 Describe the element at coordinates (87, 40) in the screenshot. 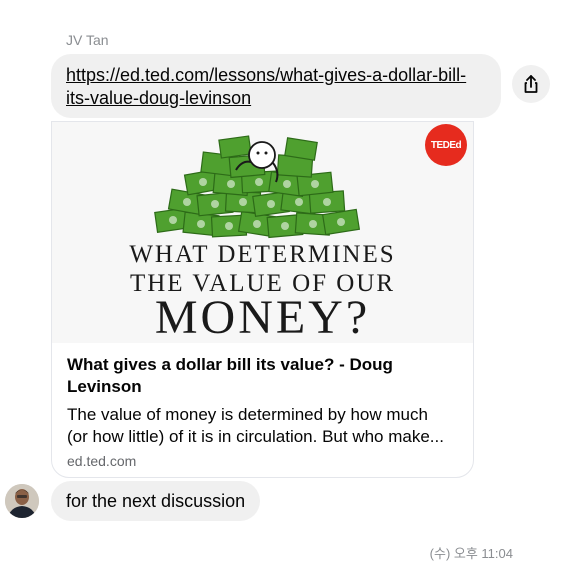

I see `sender-name: JV Tan` at that location.